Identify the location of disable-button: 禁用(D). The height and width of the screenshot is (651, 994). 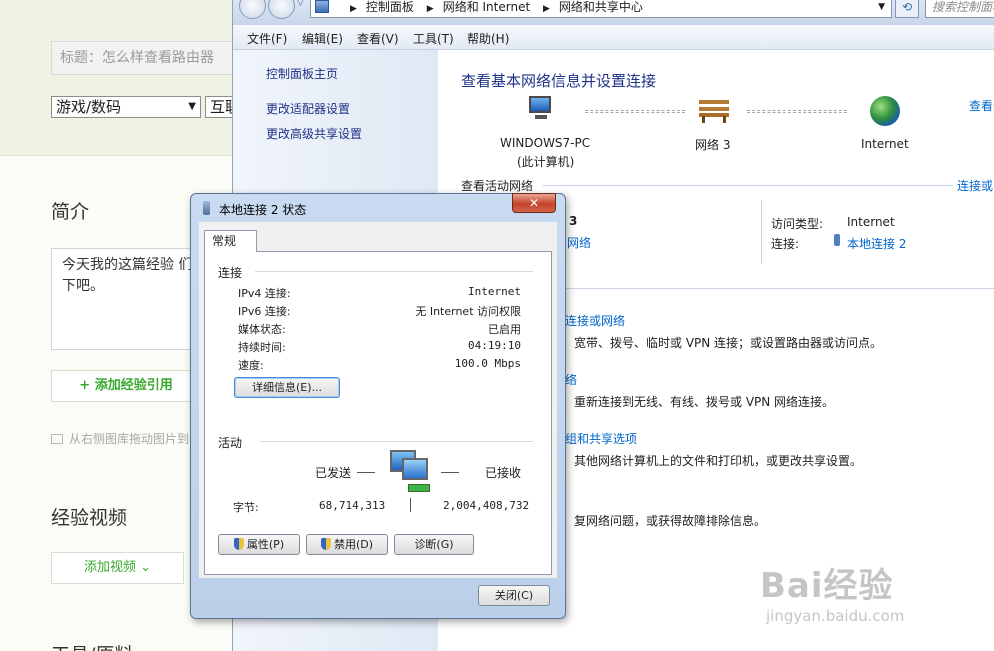
(347, 544).